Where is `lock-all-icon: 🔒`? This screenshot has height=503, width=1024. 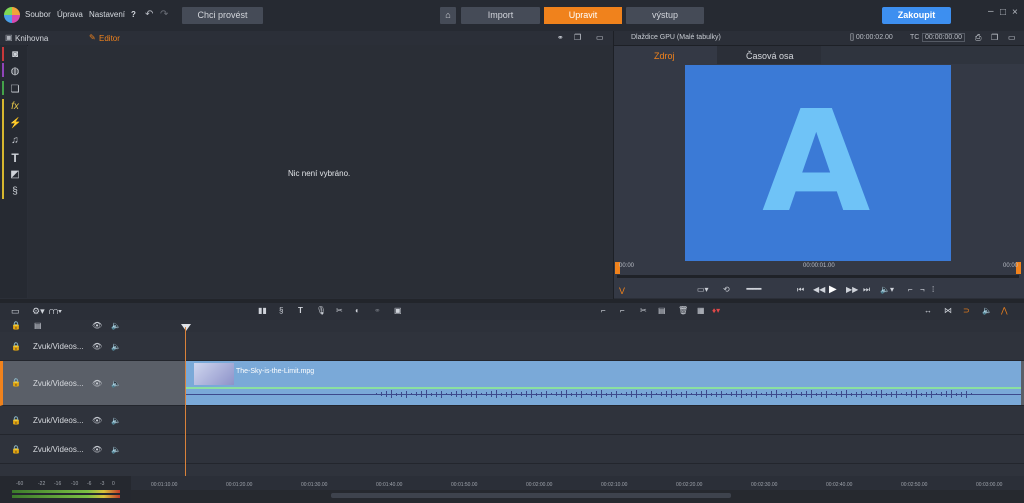
lock-all-icon: 🔒 is located at coordinates (16, 325).